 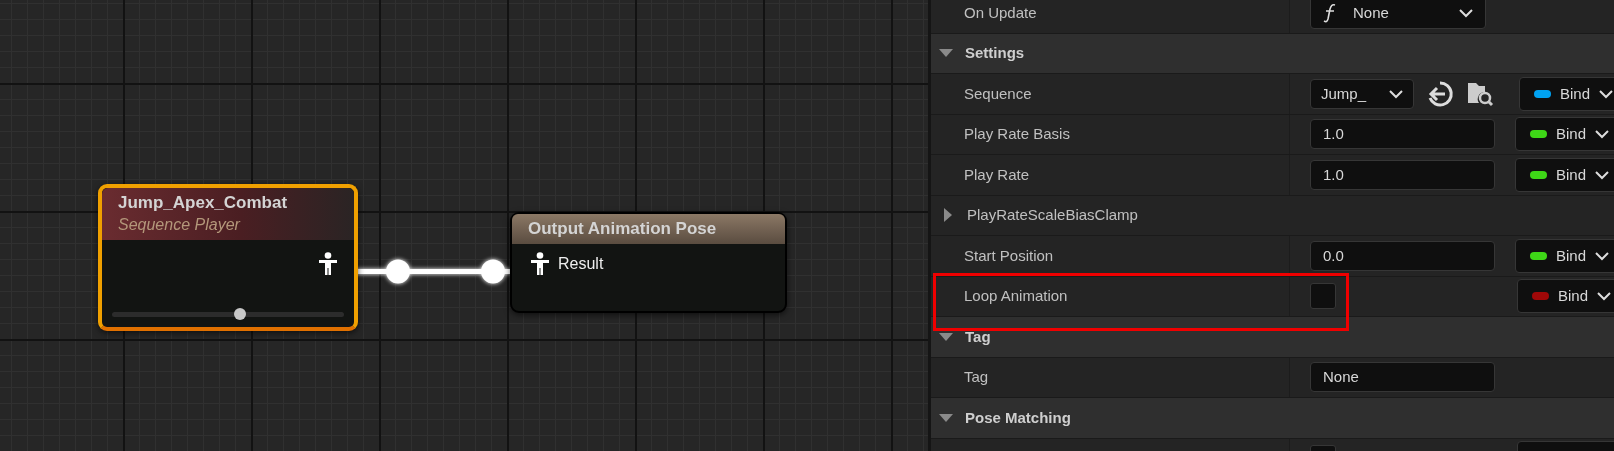 I want to click on property-label: Tag, so click(x=976, y=377).